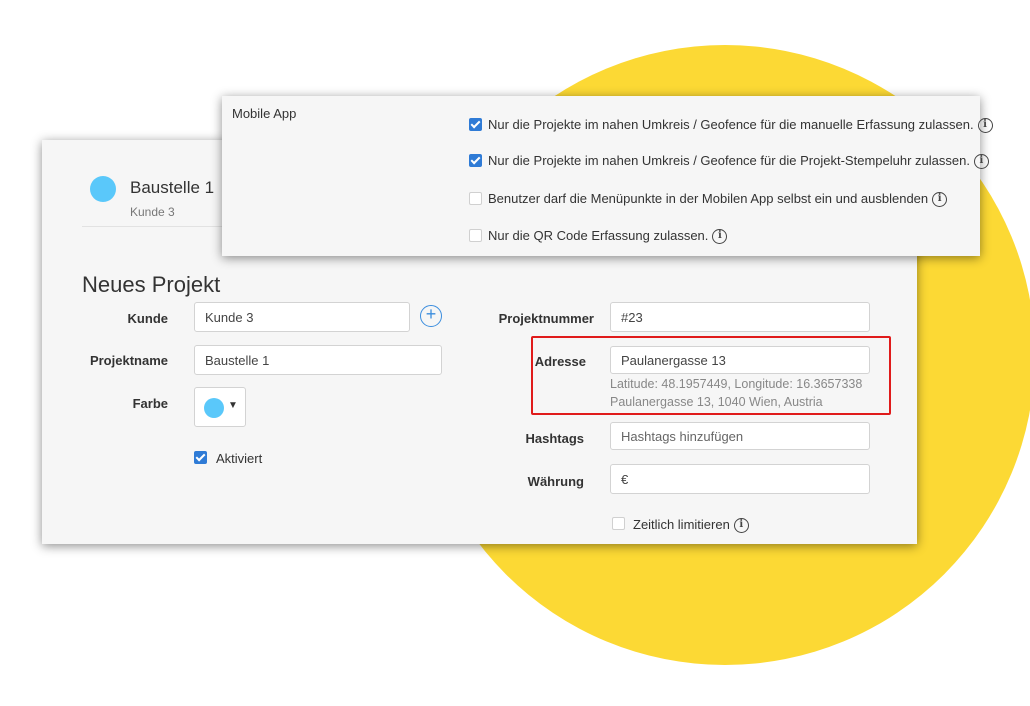  Describe the element at coordinates (147, 318) in the screenshot. I see `client-label: Kunde` at that location.